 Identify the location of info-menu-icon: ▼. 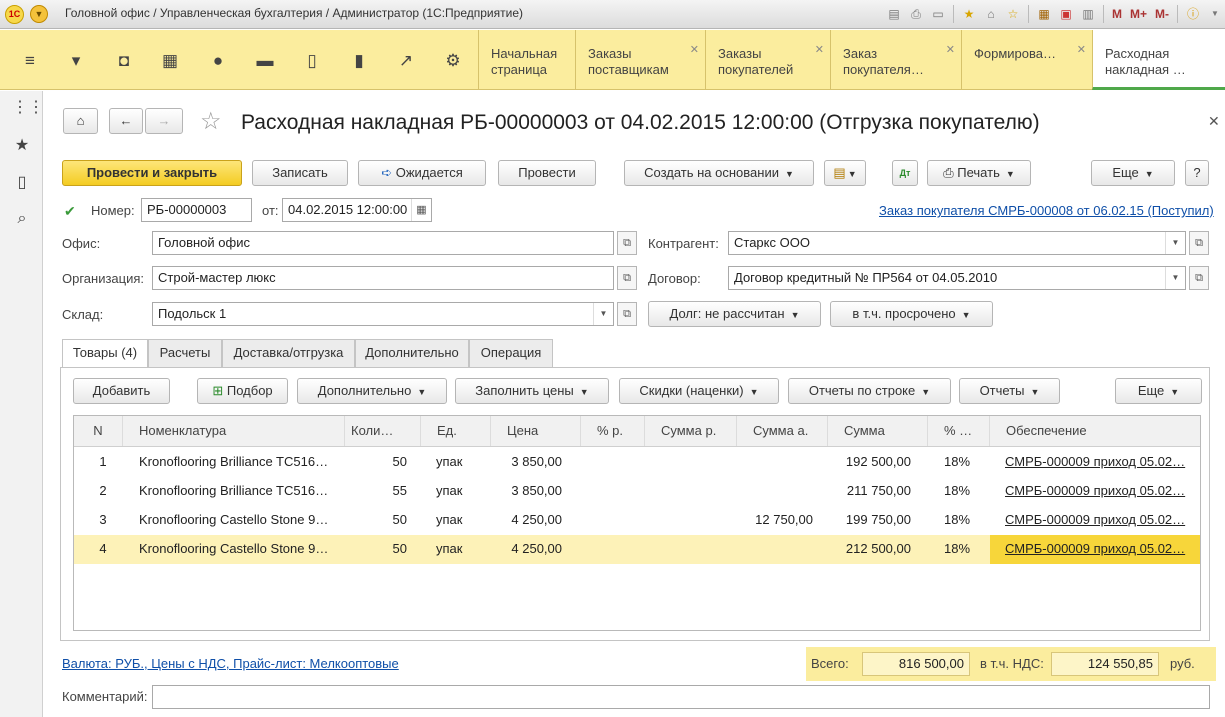
(1215, 14).